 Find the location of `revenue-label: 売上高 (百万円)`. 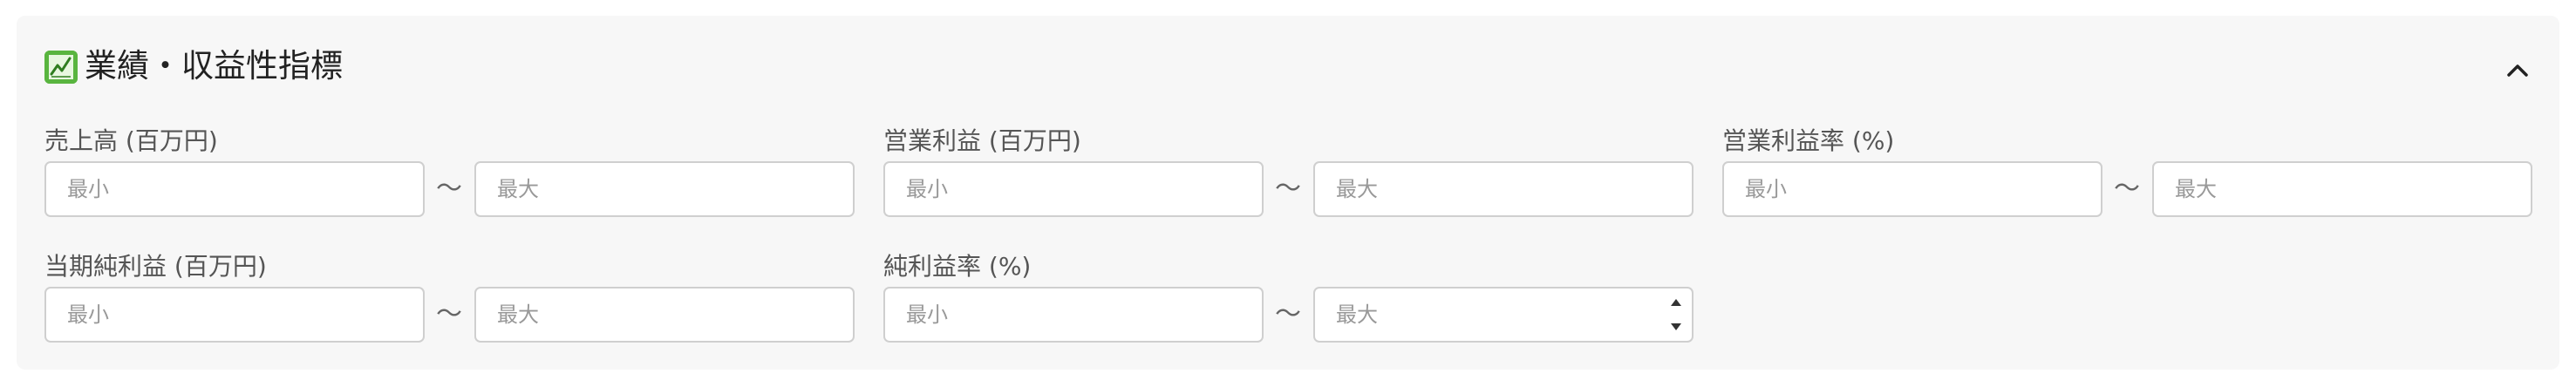

revenue-label: 売上高 (百万円) is located at coordinates (131, 140).